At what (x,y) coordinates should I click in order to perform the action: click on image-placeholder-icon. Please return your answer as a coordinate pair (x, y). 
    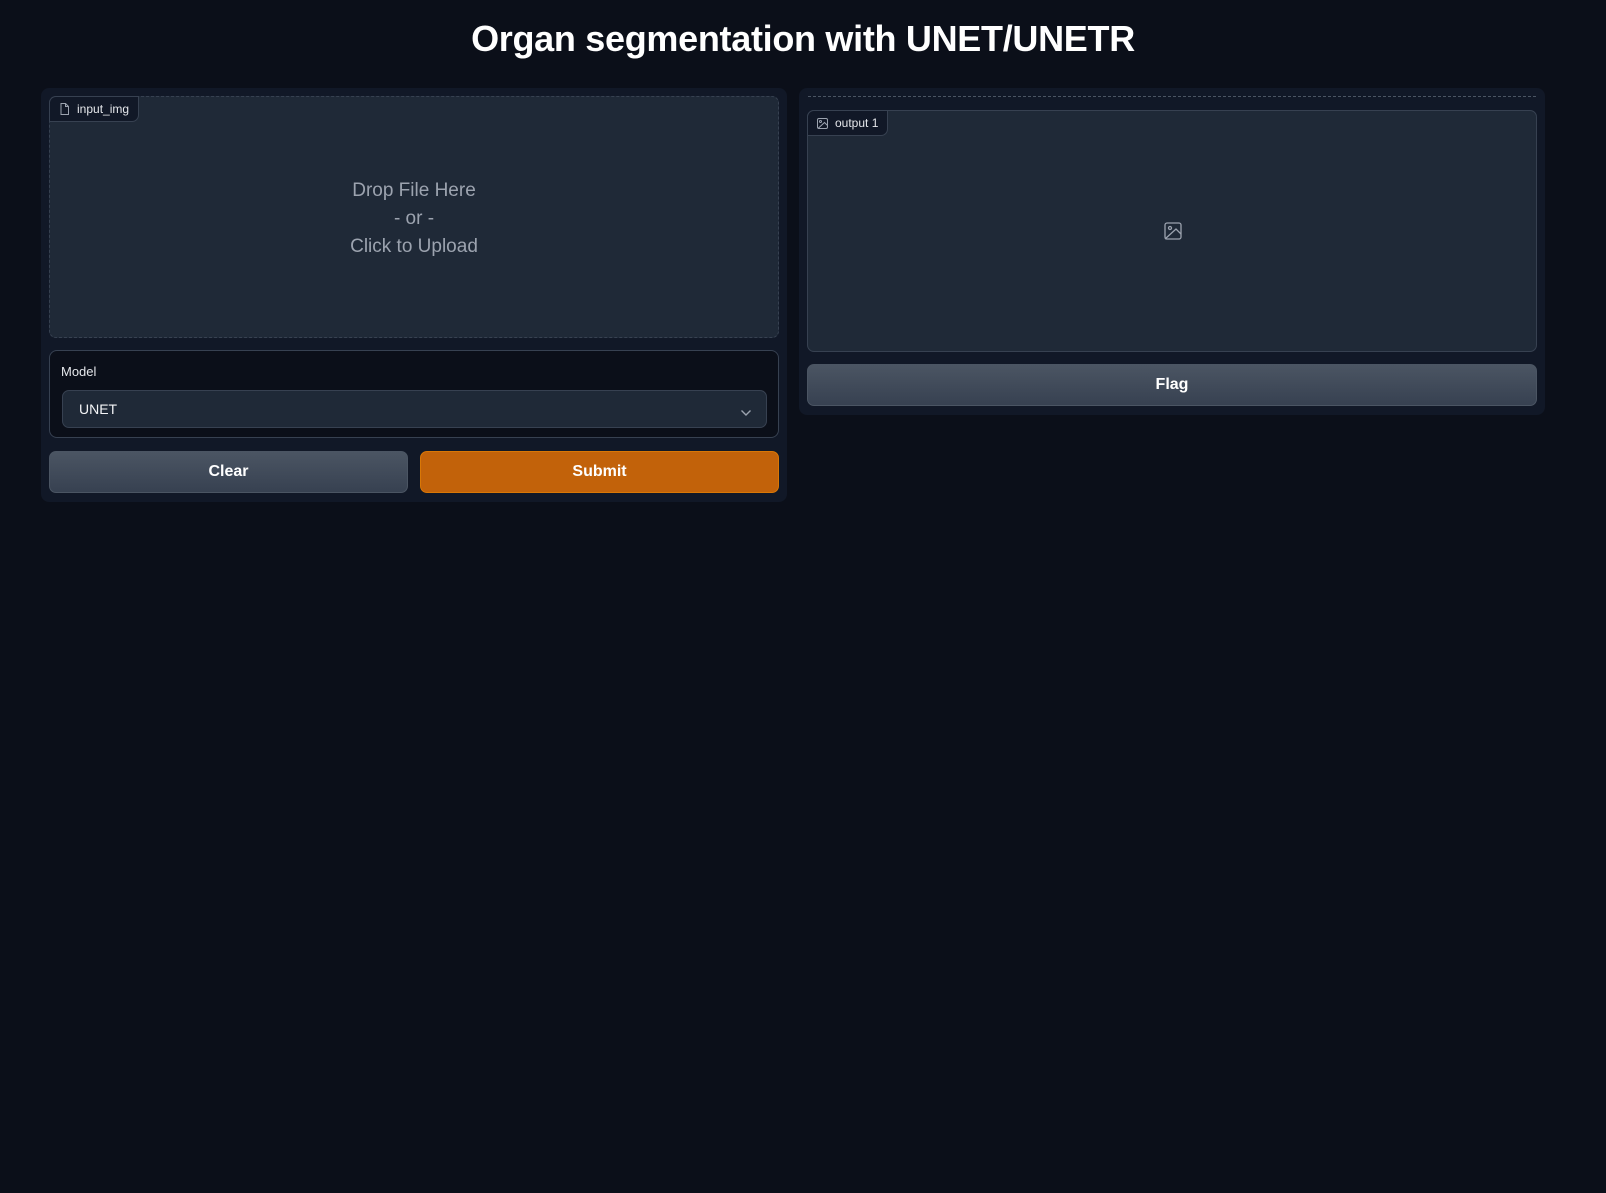
    Looking at the image, I should click on (1173, 233).